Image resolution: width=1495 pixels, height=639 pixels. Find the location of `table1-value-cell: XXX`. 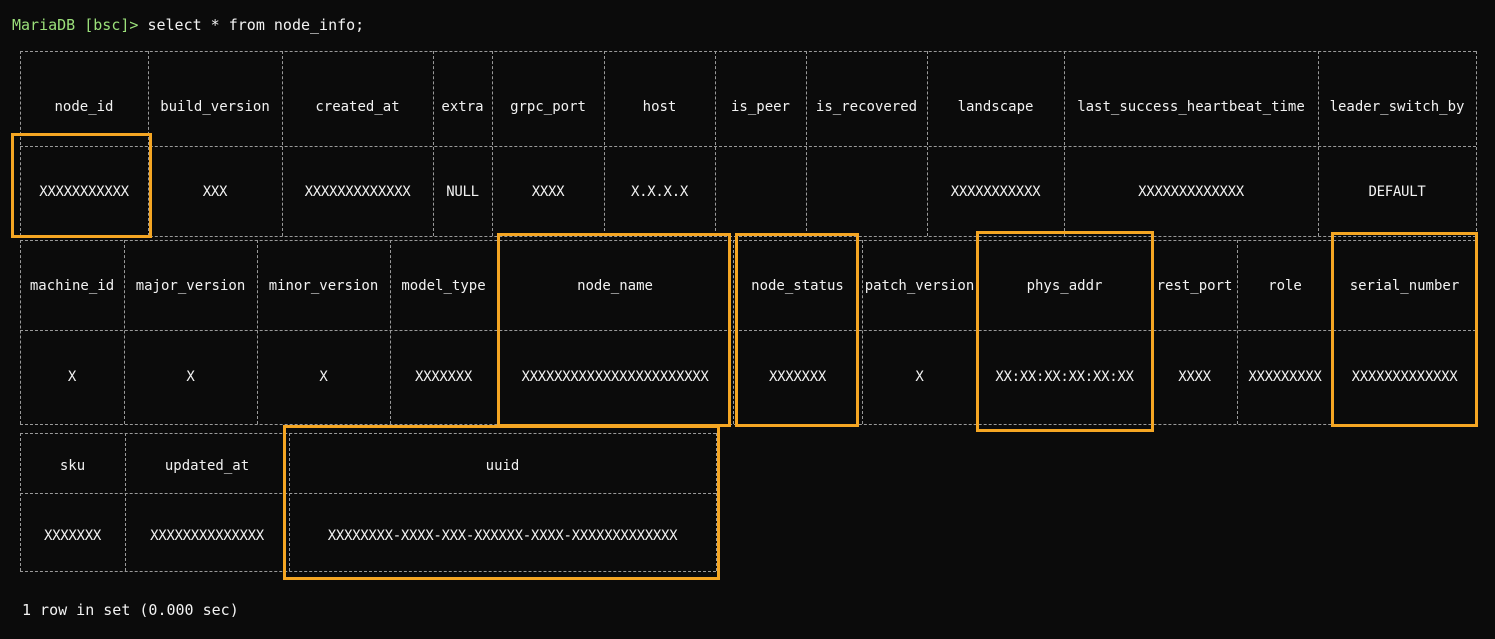

table1-value-cell: XXX is located at coordinates (215, 192).